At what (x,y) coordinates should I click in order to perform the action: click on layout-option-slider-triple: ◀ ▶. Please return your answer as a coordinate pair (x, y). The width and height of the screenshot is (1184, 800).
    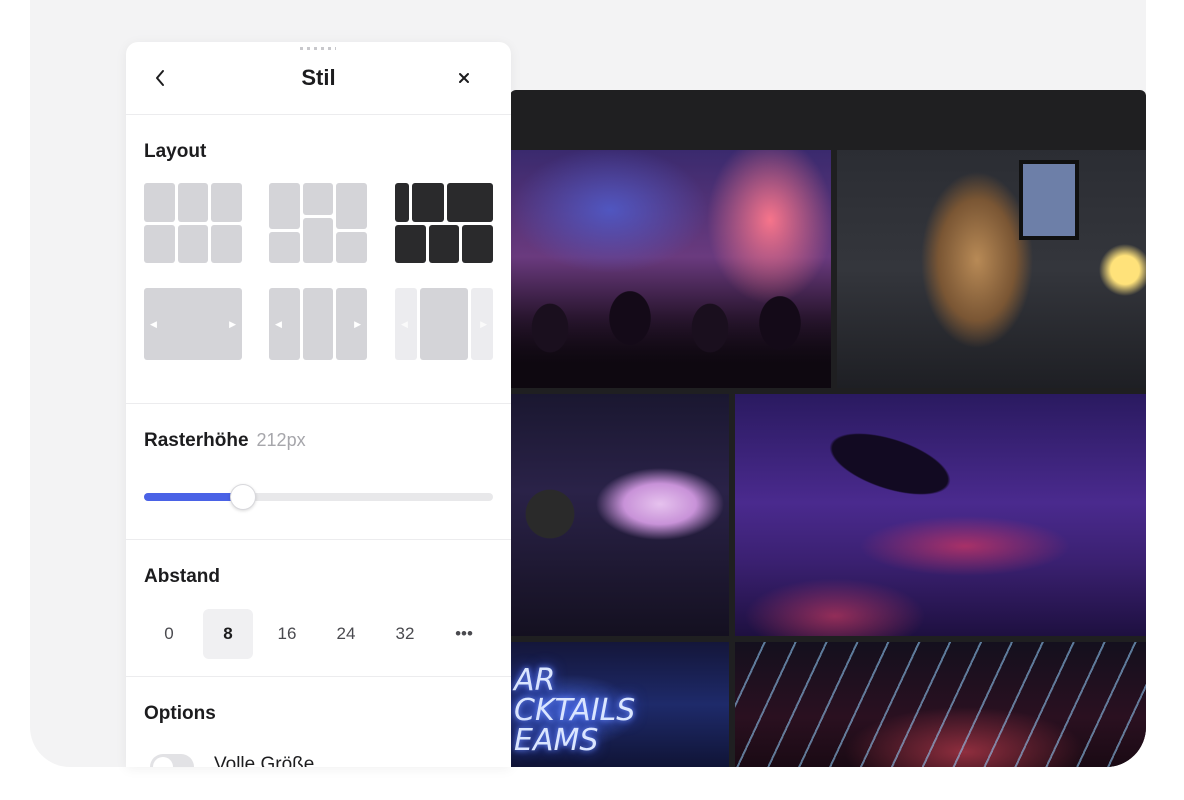
    Looking at the image, I should click on (318, 324).